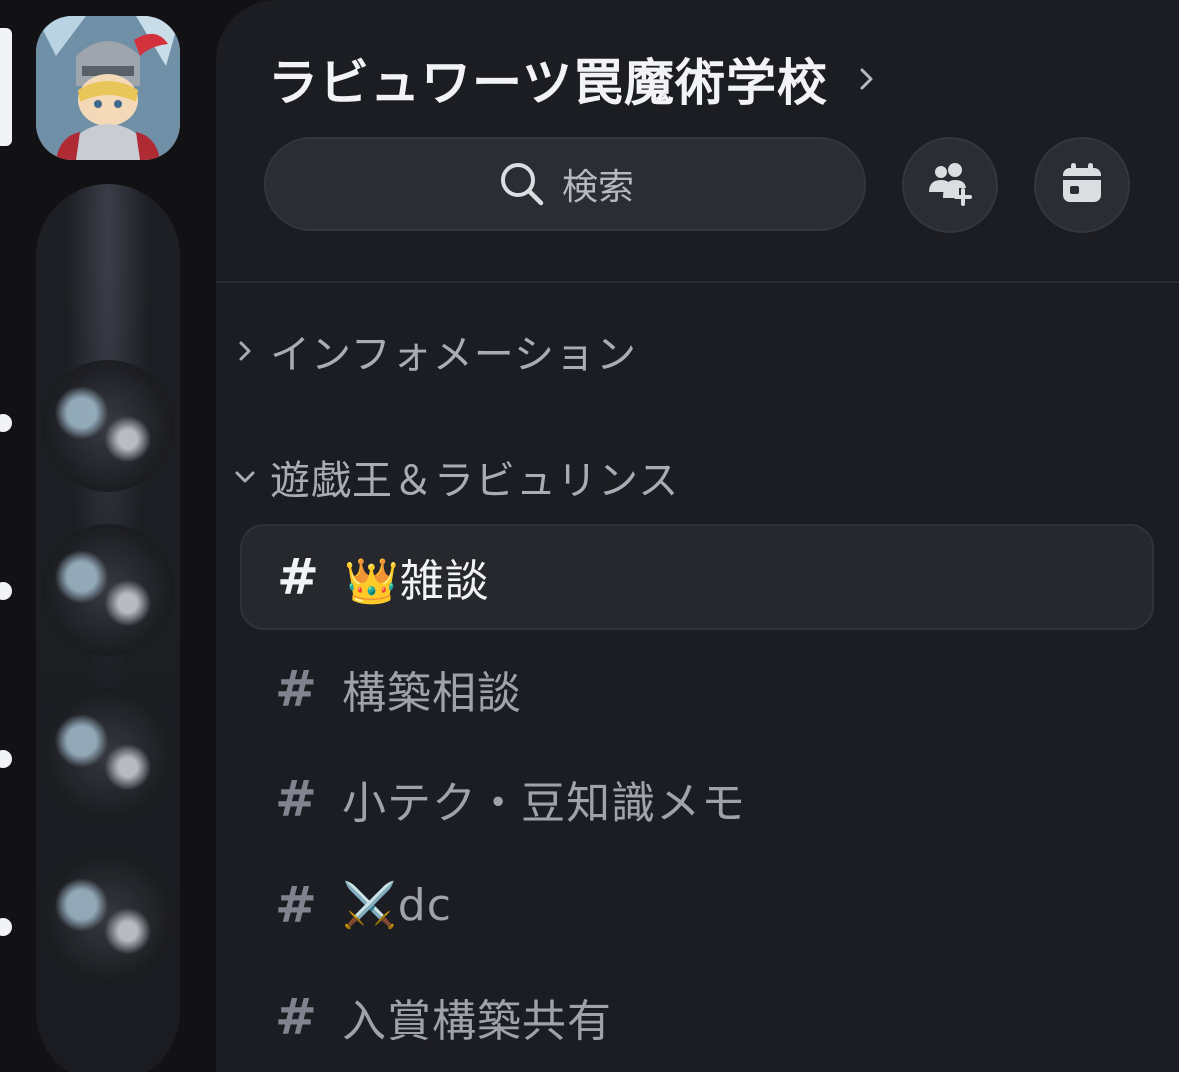 This screenshot has width=1179, height=1072. What do you see at coordinates (697, 282) in the screenshot?
I see `header-divider` at bounding box center [697, 282].